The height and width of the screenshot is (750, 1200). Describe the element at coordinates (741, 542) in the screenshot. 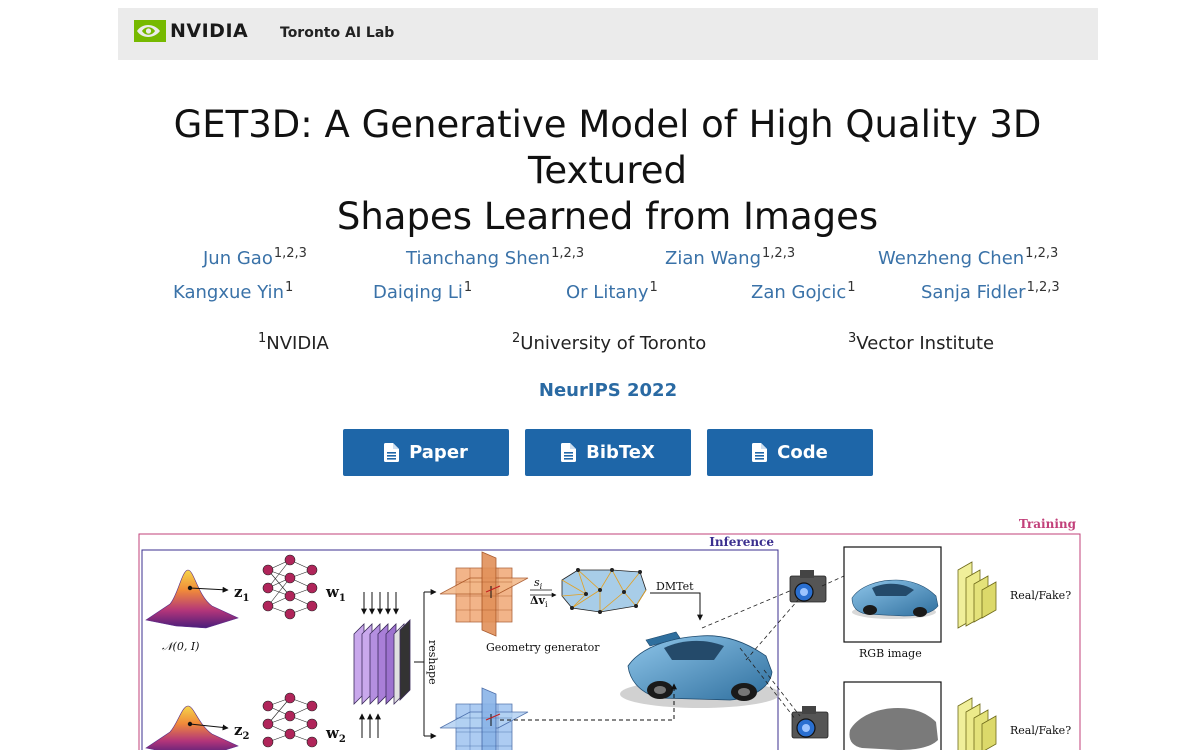

I see `inference-label: Inference` at that location.